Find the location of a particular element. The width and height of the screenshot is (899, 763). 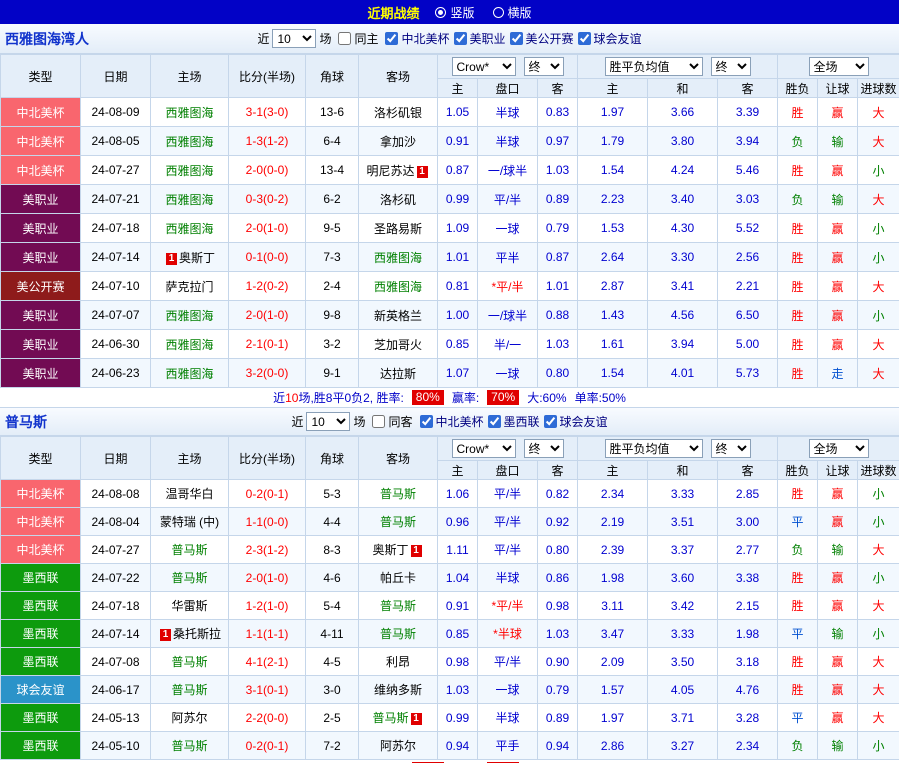

away-team-cell: 维纳多斯 is located at coordinates (398, 689).